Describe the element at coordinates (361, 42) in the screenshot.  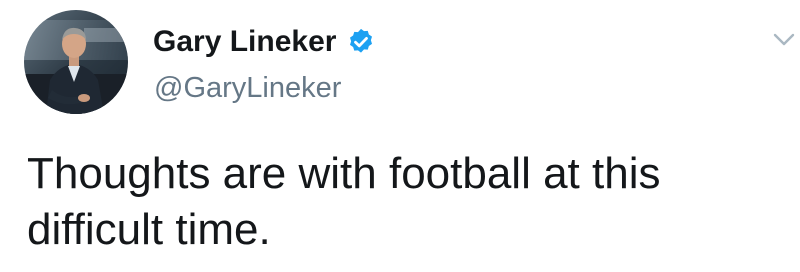
I see `verified-badge-icon` at that location.